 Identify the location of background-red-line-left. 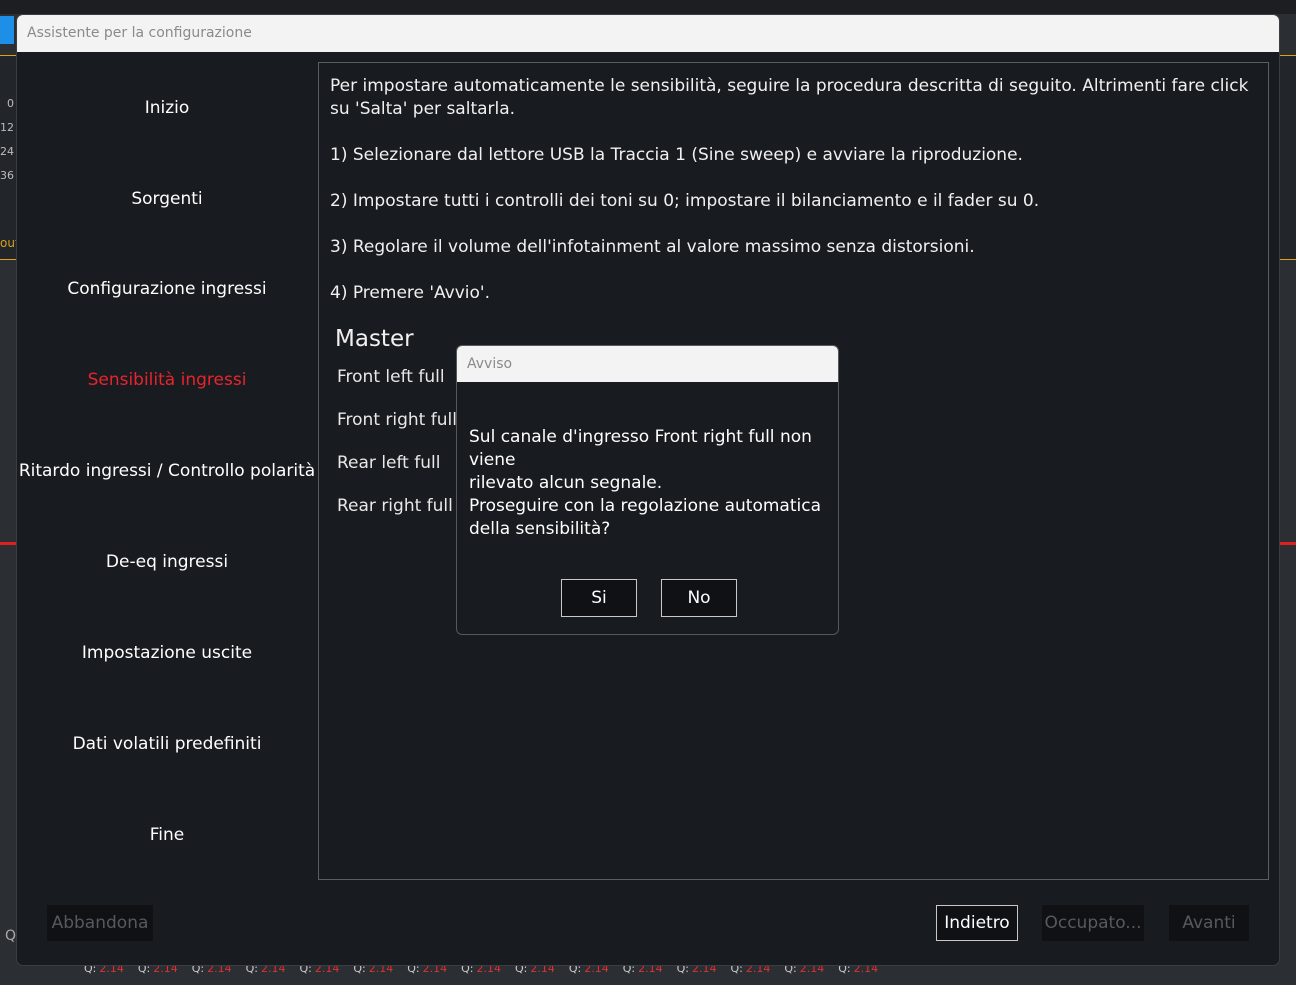
(9, 543).